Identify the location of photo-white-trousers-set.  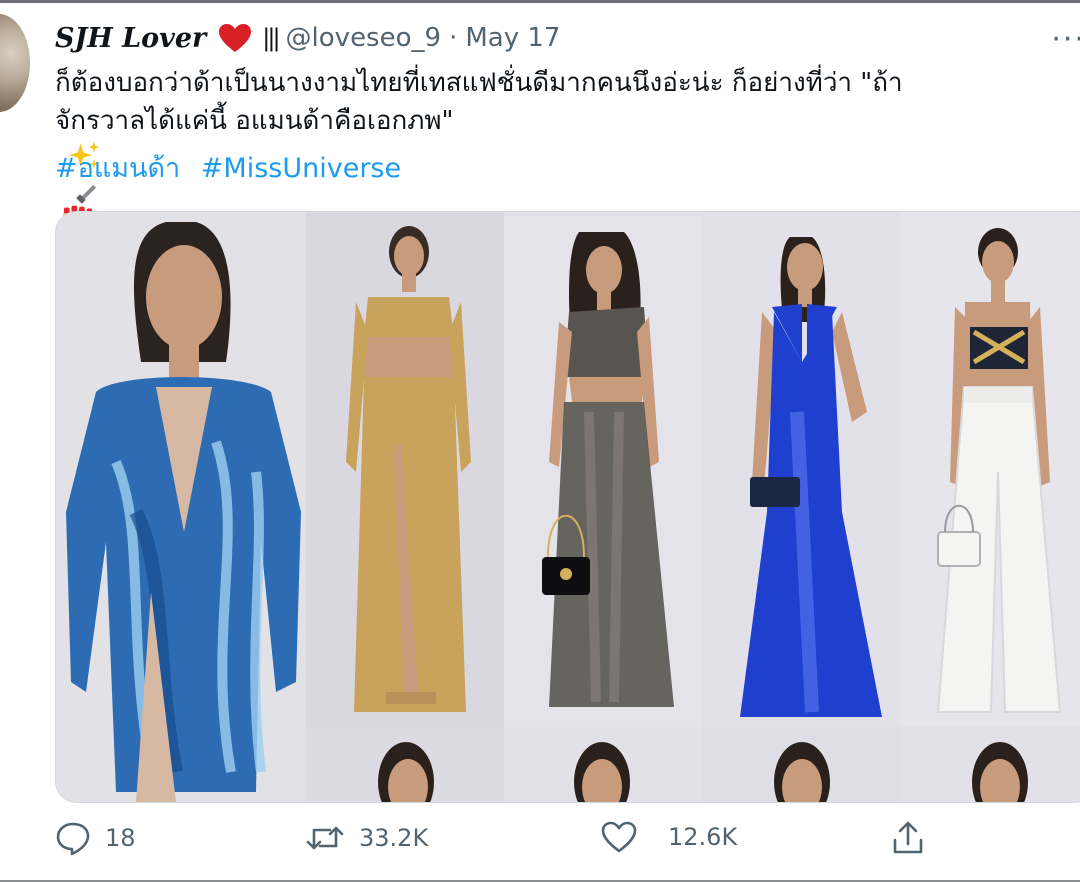
(990, 469).